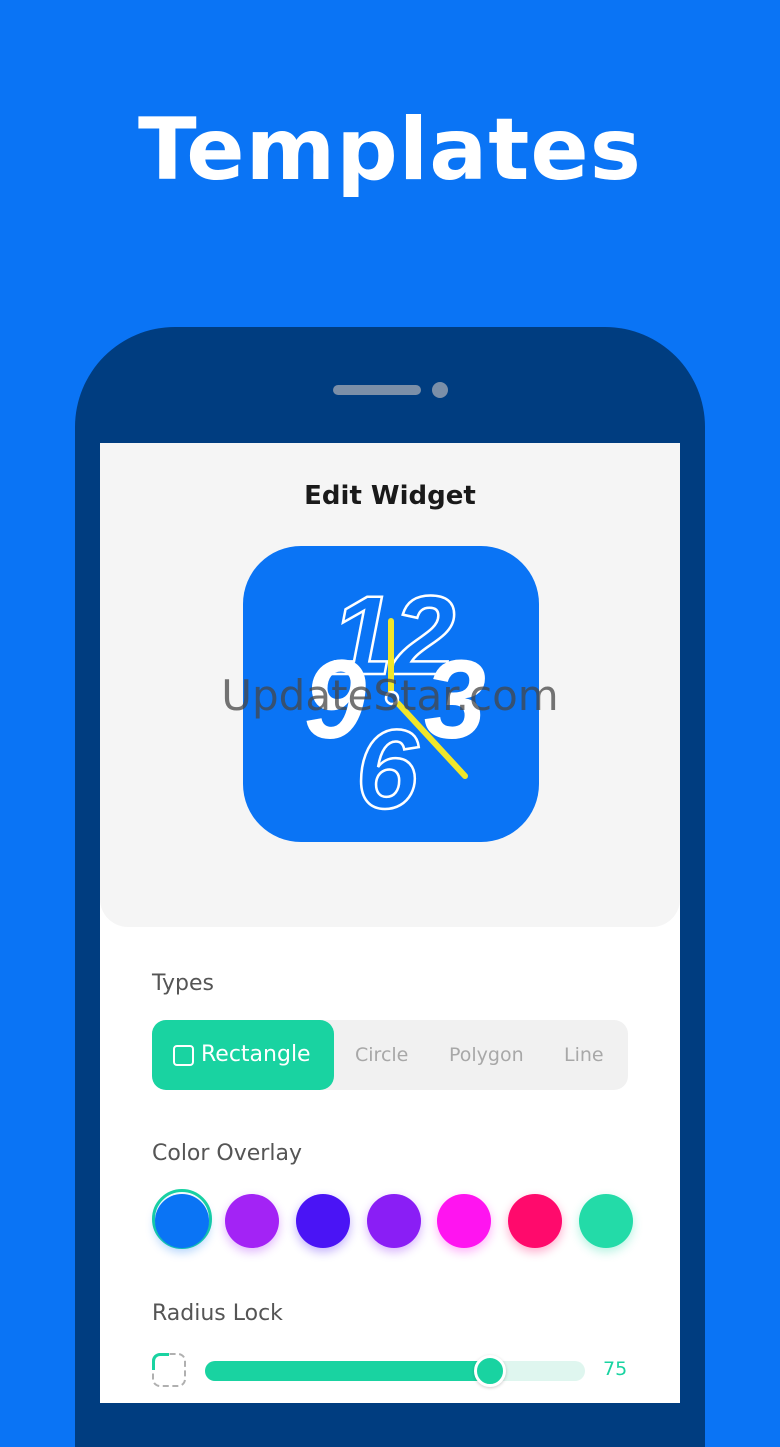 Image resolution: width=780 pixels, height=1447 pixels. Describe the element at coordinates (381, 1055) in the screenshot. I see `type-option-circle: Circle` at that location.